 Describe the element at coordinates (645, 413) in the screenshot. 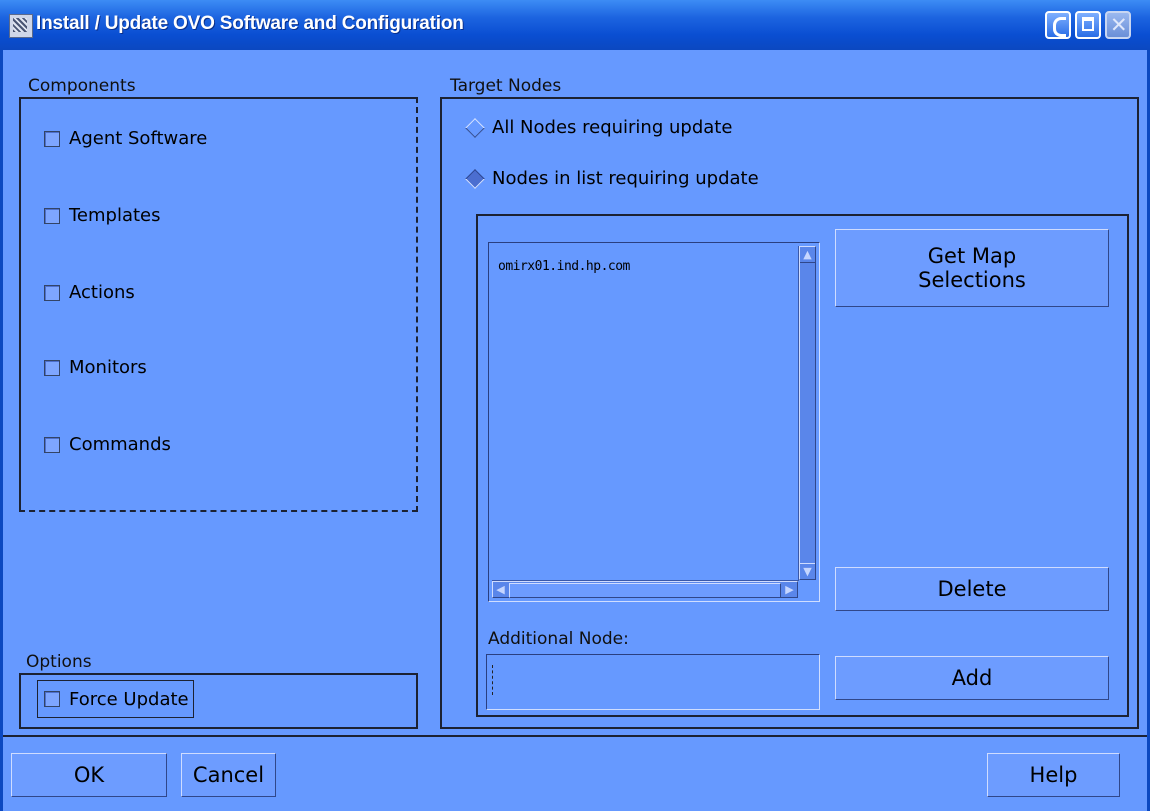

I see `node-list-content: omirx01.ind.hp.com` at that location.